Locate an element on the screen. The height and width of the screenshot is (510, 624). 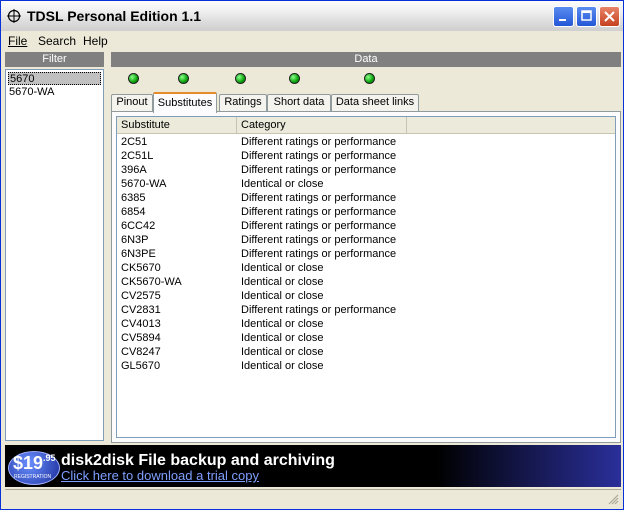
substitute-cell: CK5670 is located at coordinates (141, 268).